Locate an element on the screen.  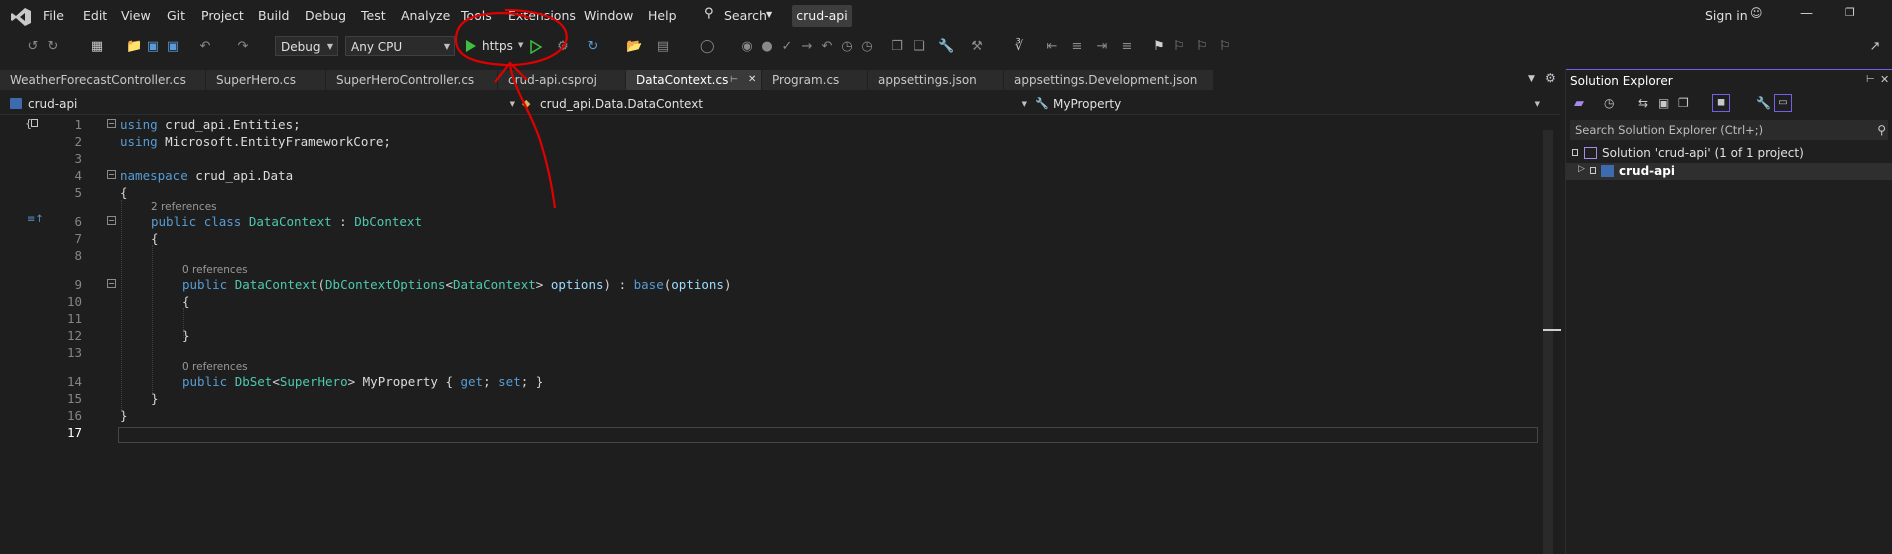
run-button: https ▼ is located at coordinates (497, 46).